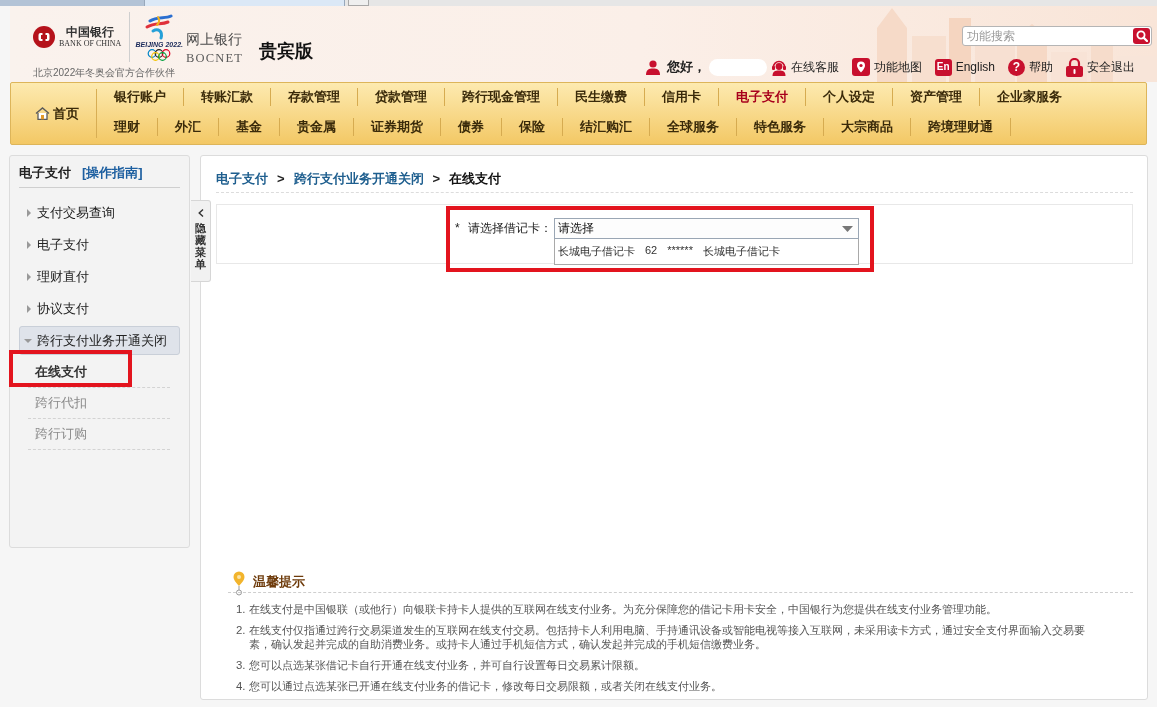  What do you see at coordinates (241, 609) in the screenshot?
I see `list-number: 1.` at bounding box center [241, 609].